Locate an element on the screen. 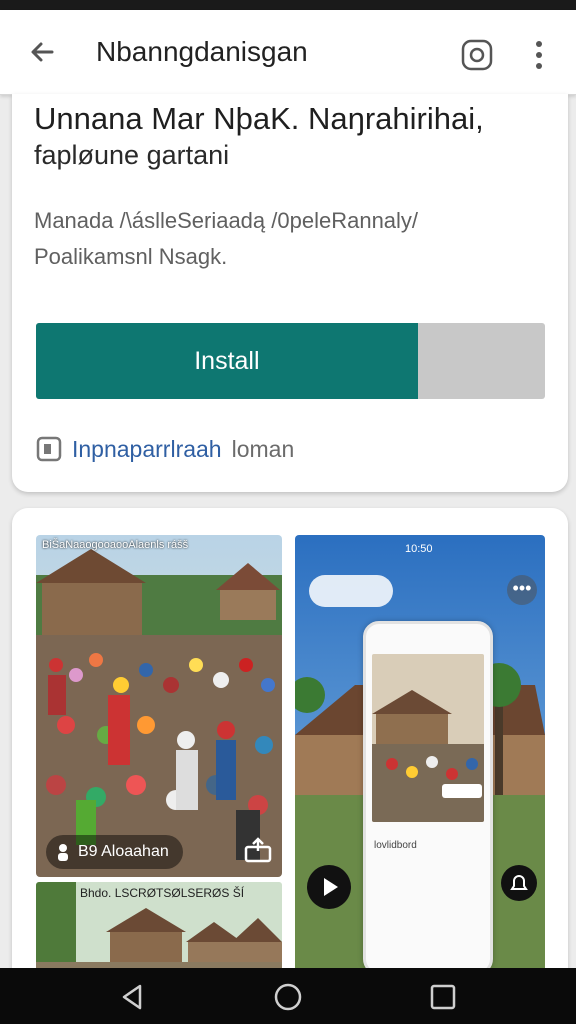  info-box-icon is located at coordinates (49, 449).